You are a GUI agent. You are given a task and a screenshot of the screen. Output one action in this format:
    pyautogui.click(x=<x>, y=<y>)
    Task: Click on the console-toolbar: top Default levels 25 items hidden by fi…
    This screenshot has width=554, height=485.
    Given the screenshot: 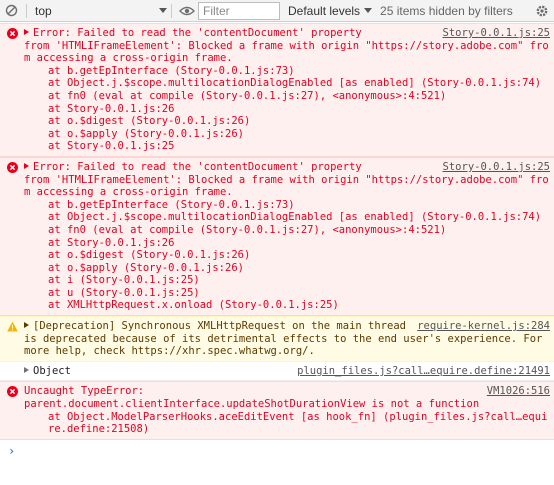 What is the action you would take?
    pyautogui.click(x=277, y=11)
    